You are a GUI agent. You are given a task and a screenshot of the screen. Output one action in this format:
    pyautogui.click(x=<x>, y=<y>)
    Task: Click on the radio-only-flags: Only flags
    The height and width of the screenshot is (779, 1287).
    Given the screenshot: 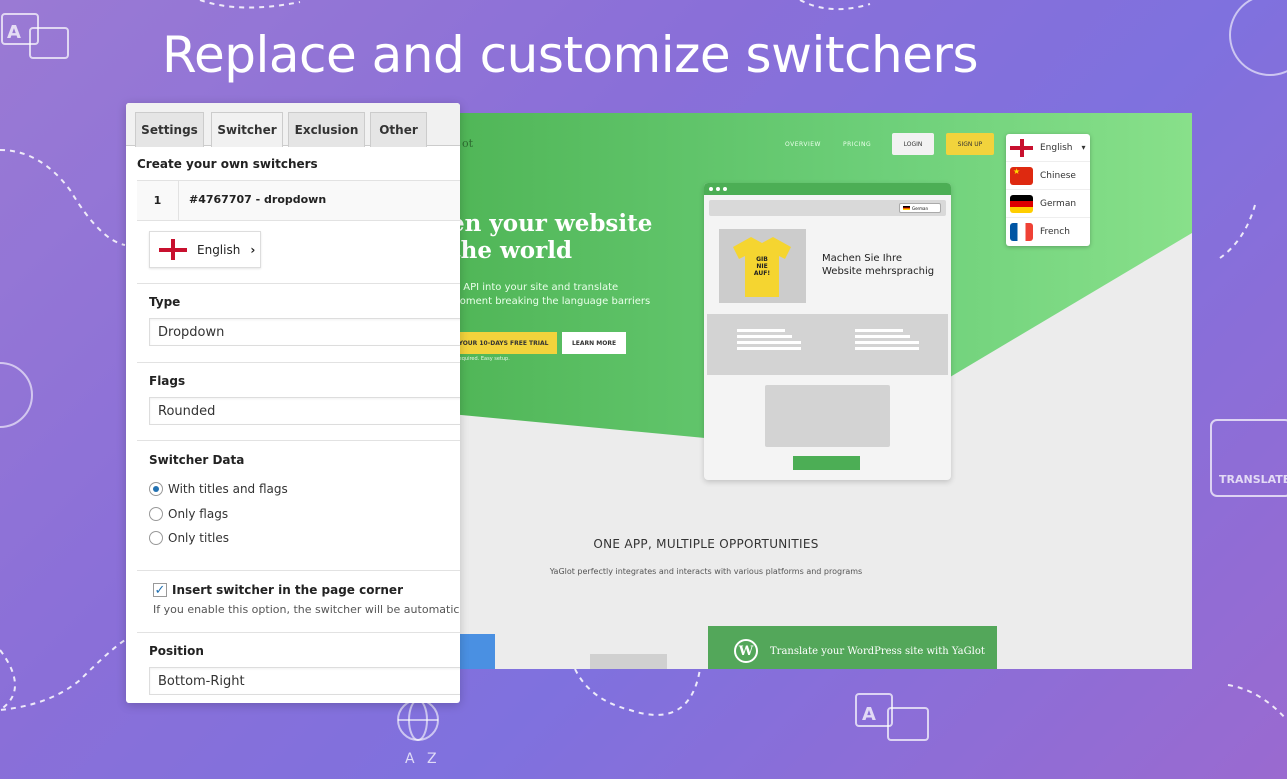 What is the action you would take?
    pyautogui.click(x=188, y=514)
    